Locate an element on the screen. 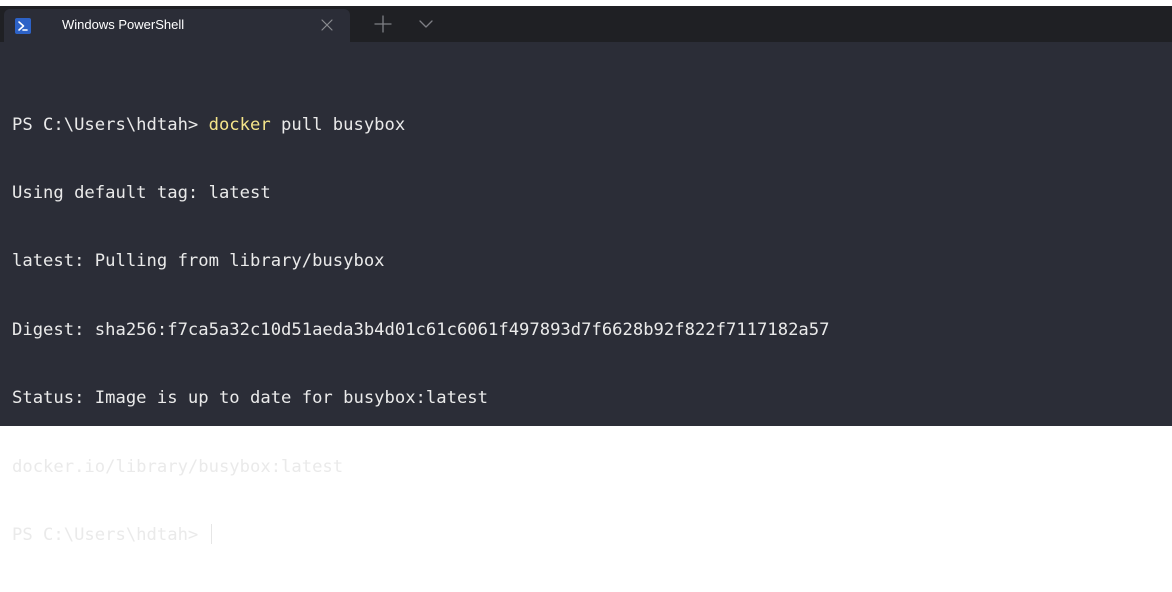 This screenshot has width=1172, height=592. powershell-icon is located at coordinates (23, 26).